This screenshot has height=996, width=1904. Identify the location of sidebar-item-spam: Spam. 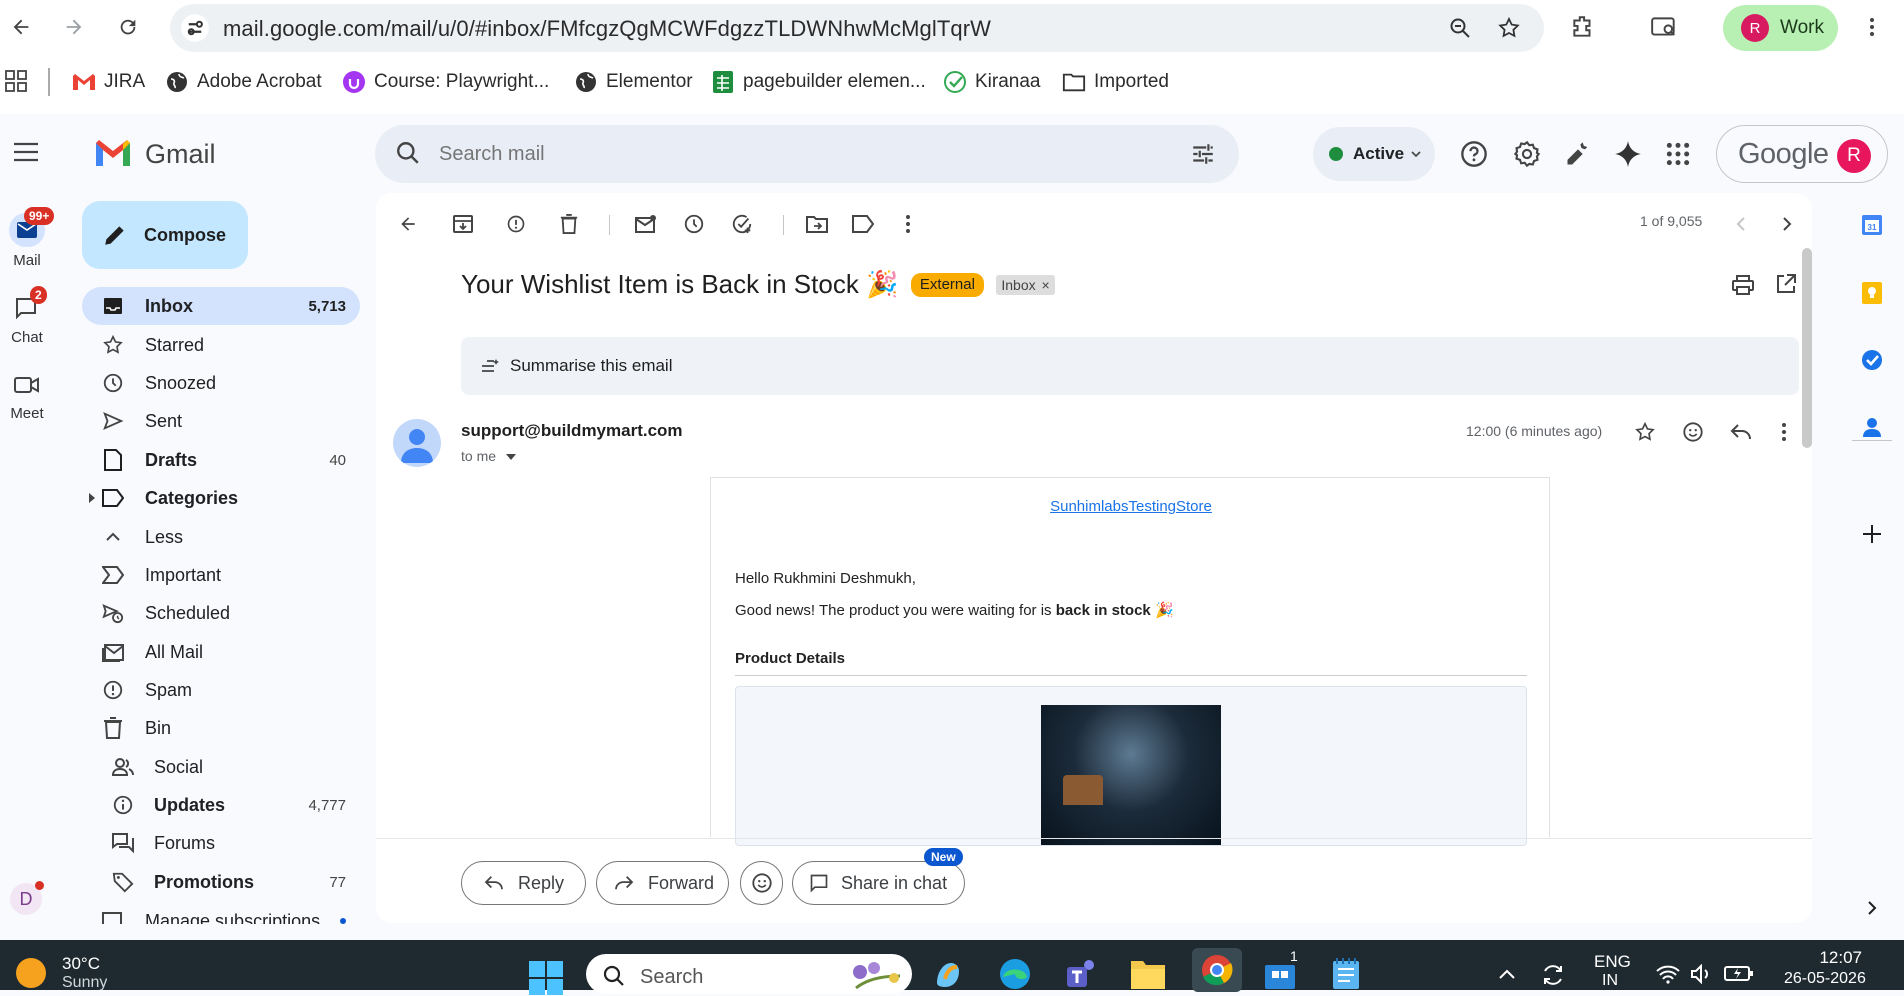
(221, 690).